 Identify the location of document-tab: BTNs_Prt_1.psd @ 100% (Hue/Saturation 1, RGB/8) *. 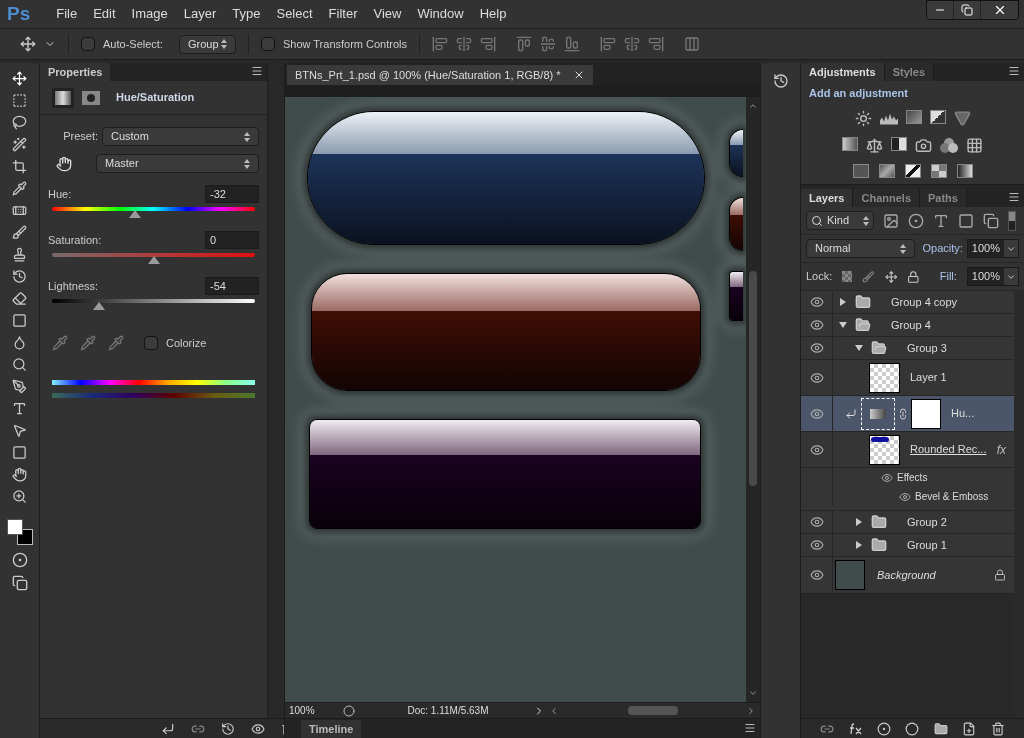
(440, 75).